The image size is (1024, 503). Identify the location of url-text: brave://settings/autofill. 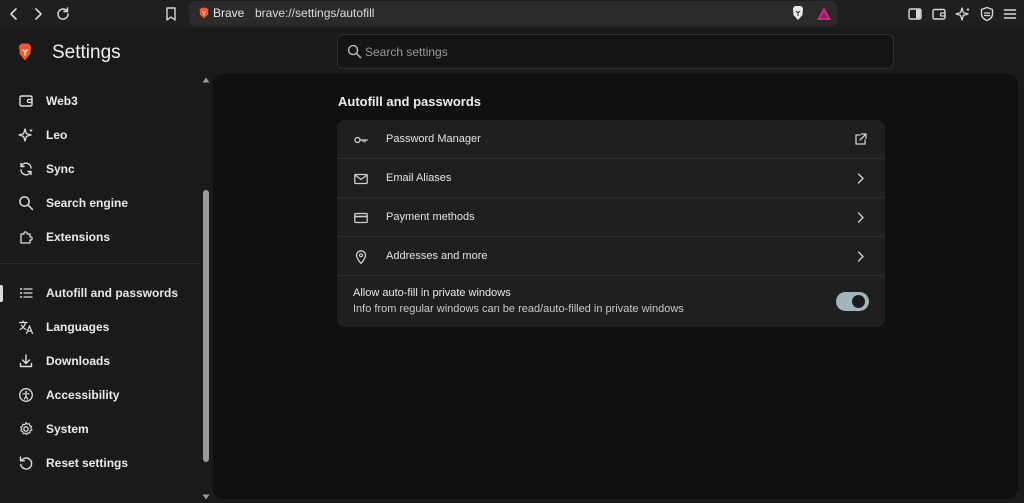
(314, 13).